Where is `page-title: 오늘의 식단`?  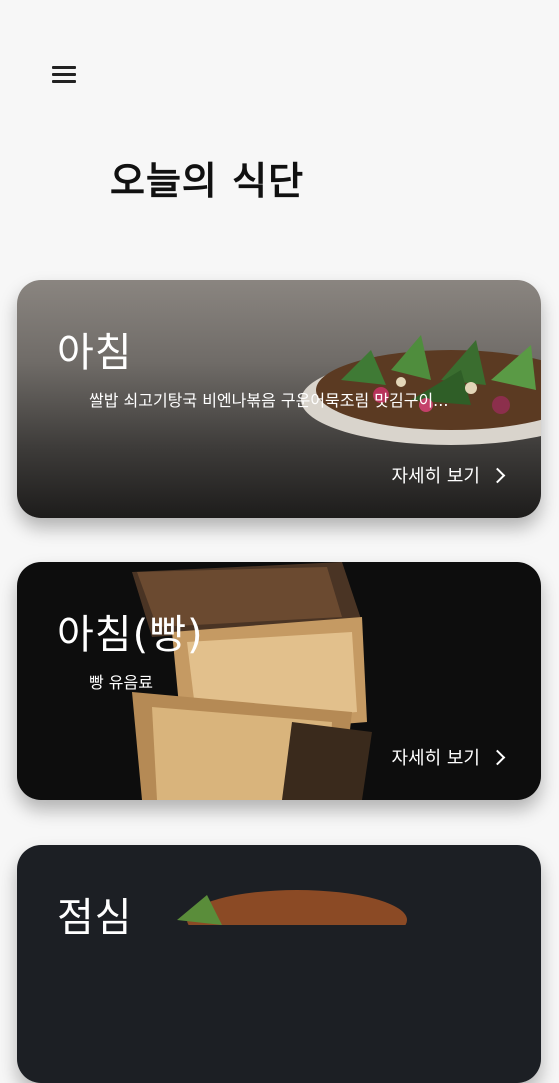
page-title: 오늘의 식단 is located at coordinates (207, 181).